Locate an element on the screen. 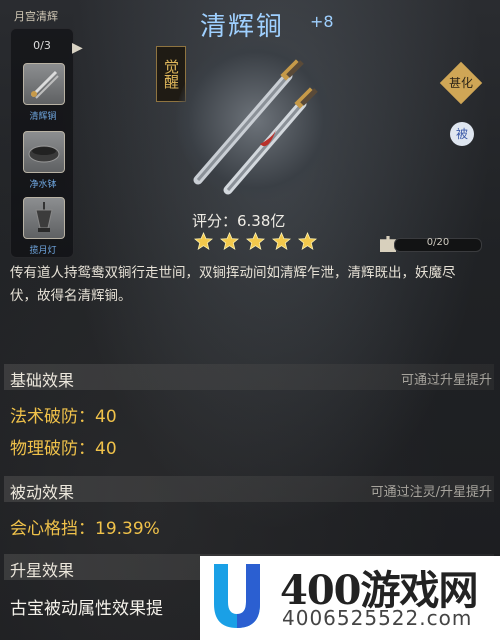 This screenshot has height=640, width=500. brand-logo-icon is located at coordinates (237, 596).